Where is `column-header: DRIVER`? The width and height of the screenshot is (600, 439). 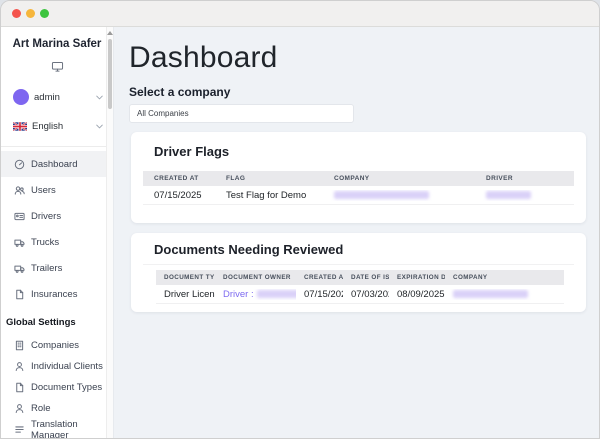
column-header: DRIVER is located at coordinates (499, 178).